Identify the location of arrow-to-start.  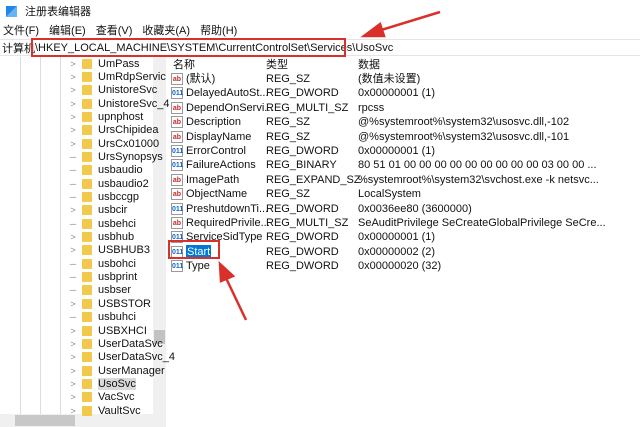
(236, 299).